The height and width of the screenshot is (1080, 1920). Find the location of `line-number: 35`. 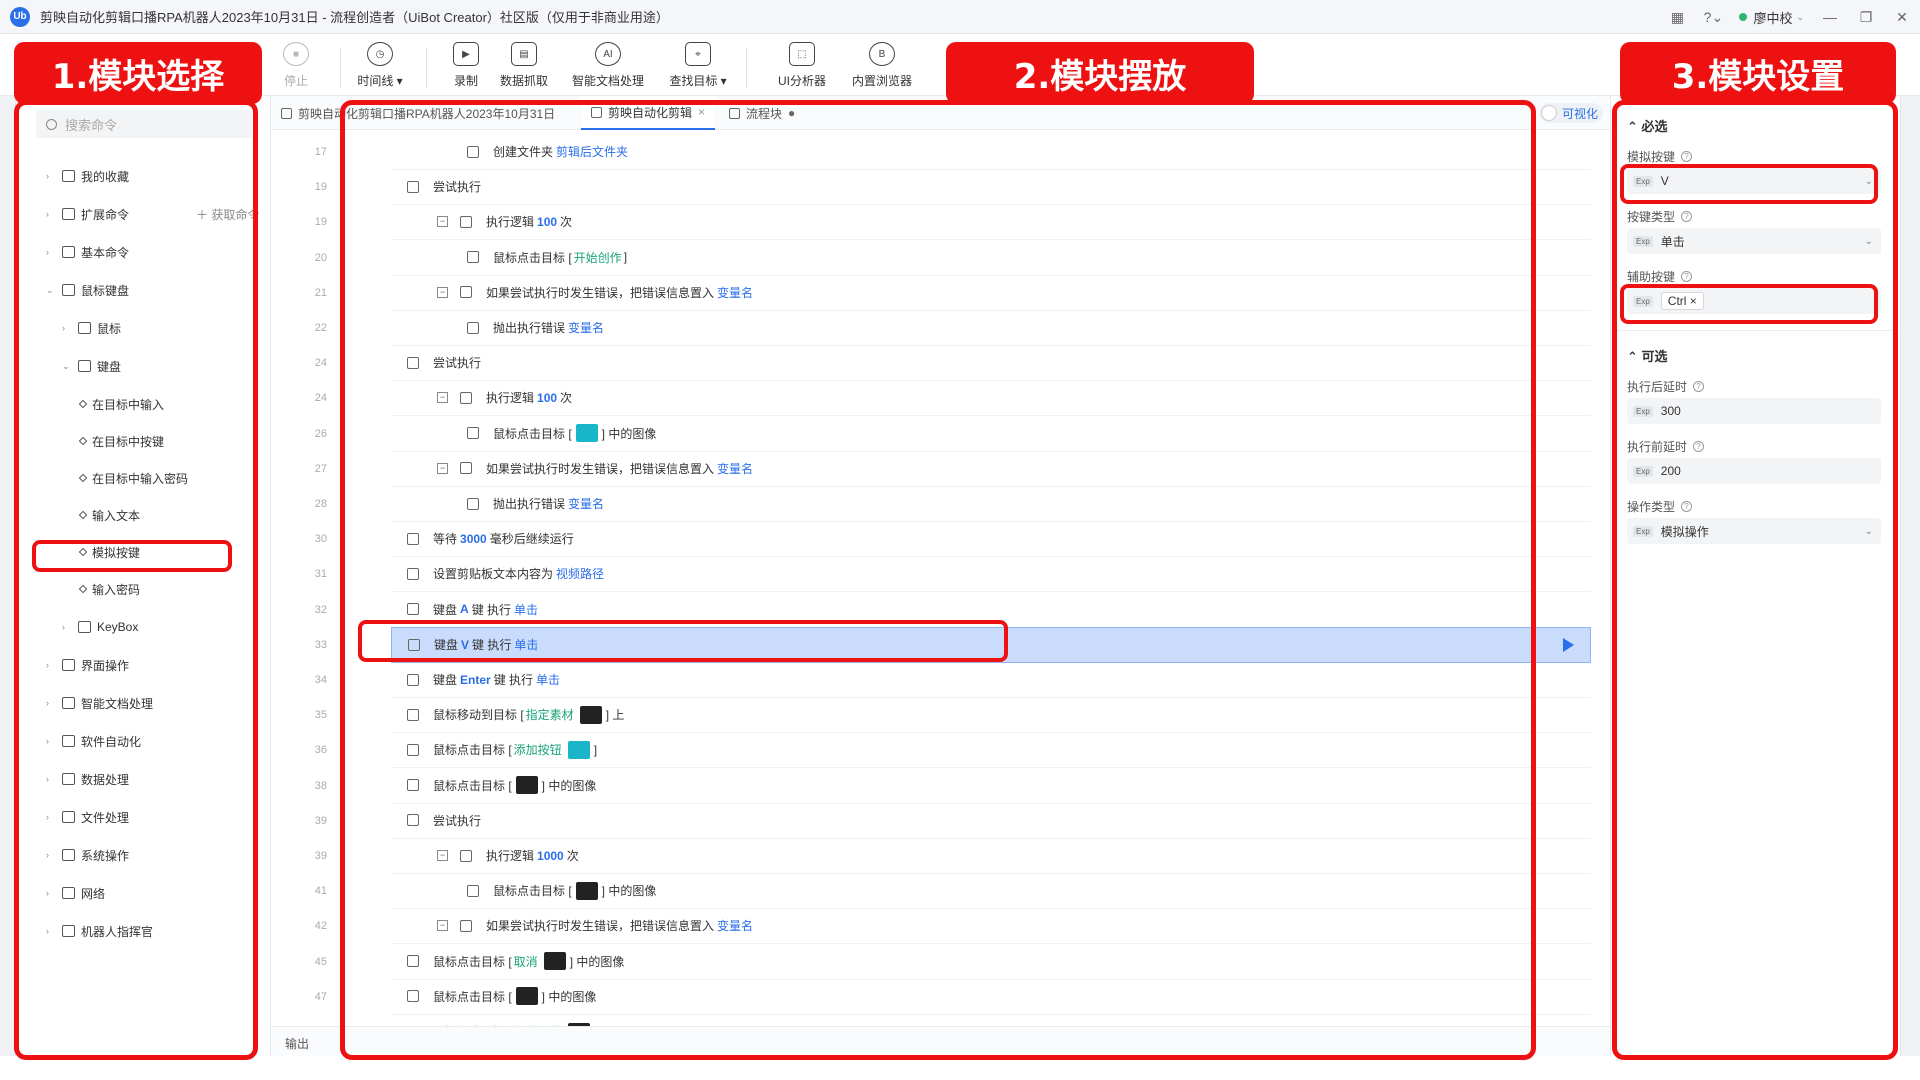

line-number: 35 is located at coordinates (320, 715).